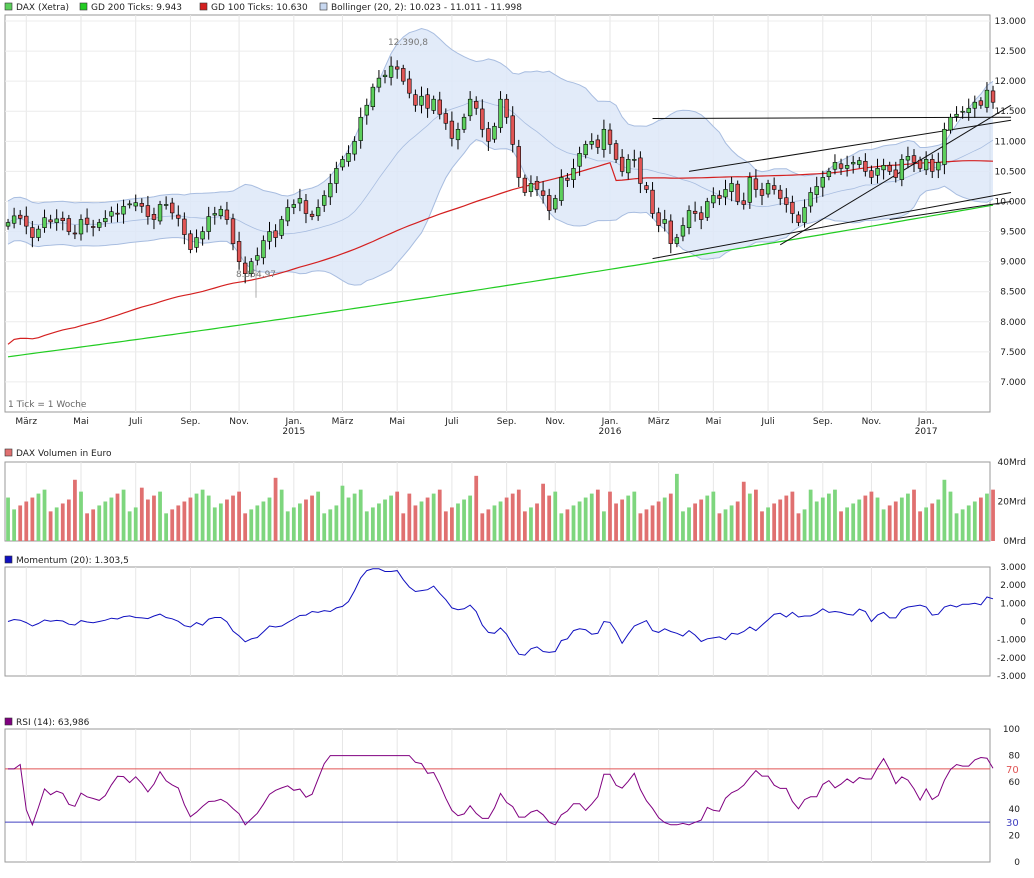 The height and width of the screenshot is (878, 1034). Describe the element at coordinates (1011, 677) in the screenshot. I see `momentum-y-tick-label: -3.000` at that location.